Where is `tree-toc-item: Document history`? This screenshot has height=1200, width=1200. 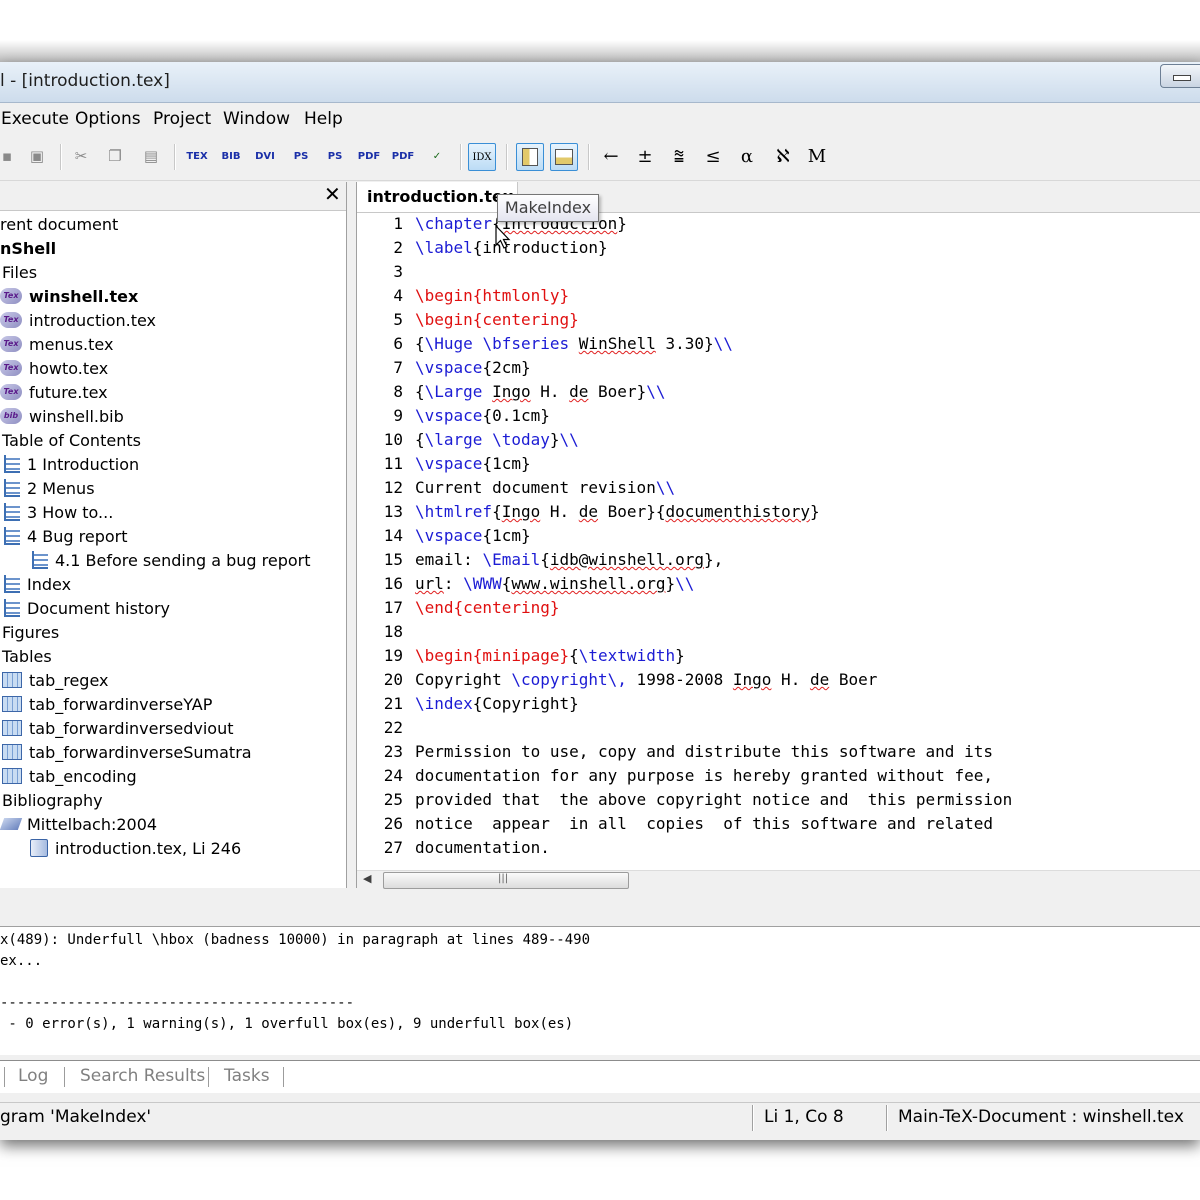
tree-toc-item: Document history is located at coordinates (87, 608).